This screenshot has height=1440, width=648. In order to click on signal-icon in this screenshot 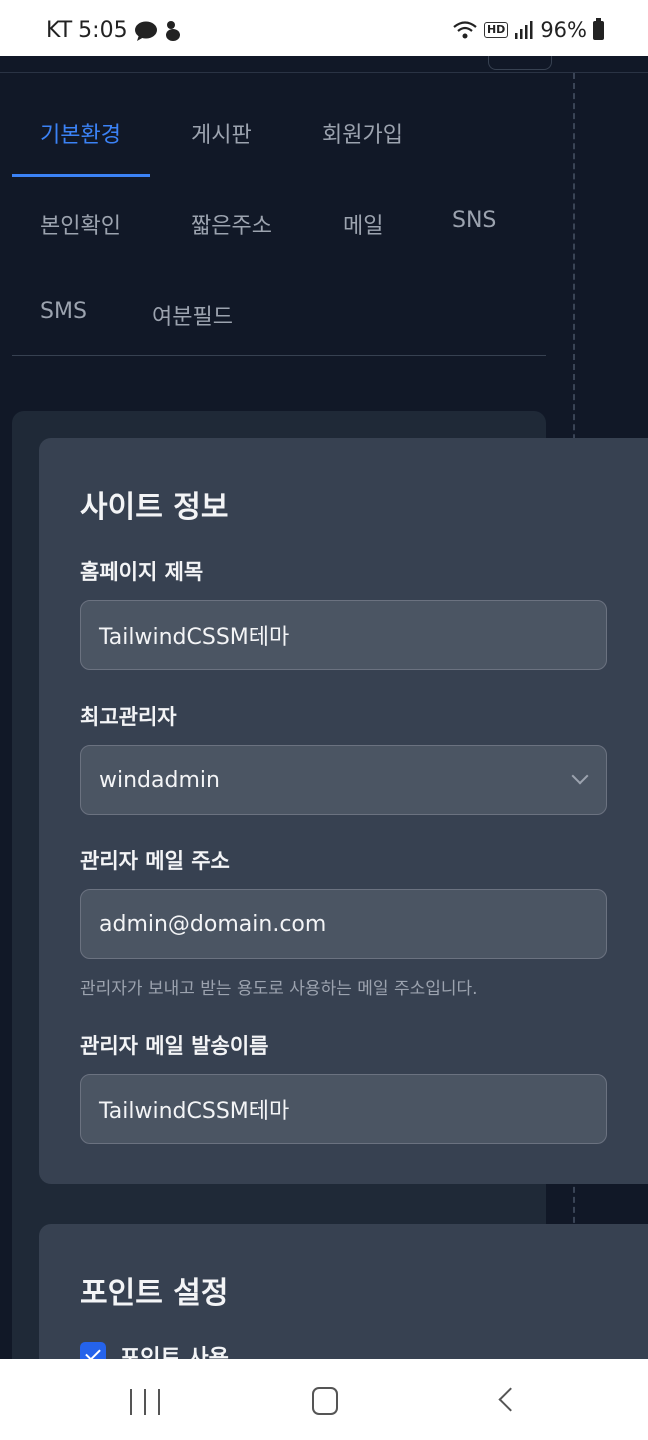, I will do `click(524, 30)`.